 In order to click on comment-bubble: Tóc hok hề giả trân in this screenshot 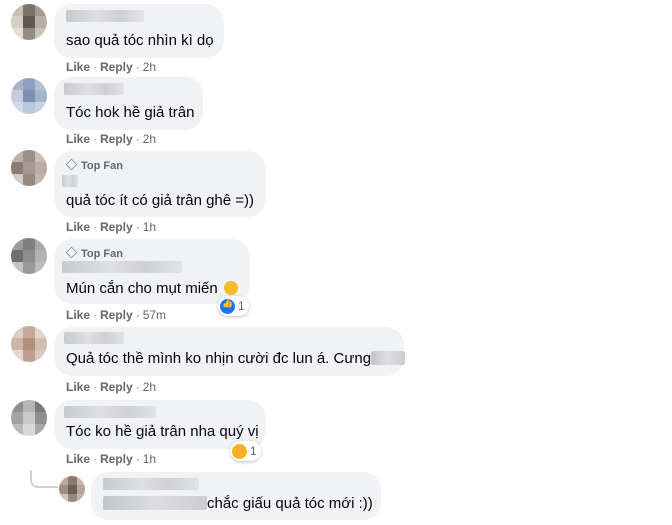, I will do `click(128, 103)`.